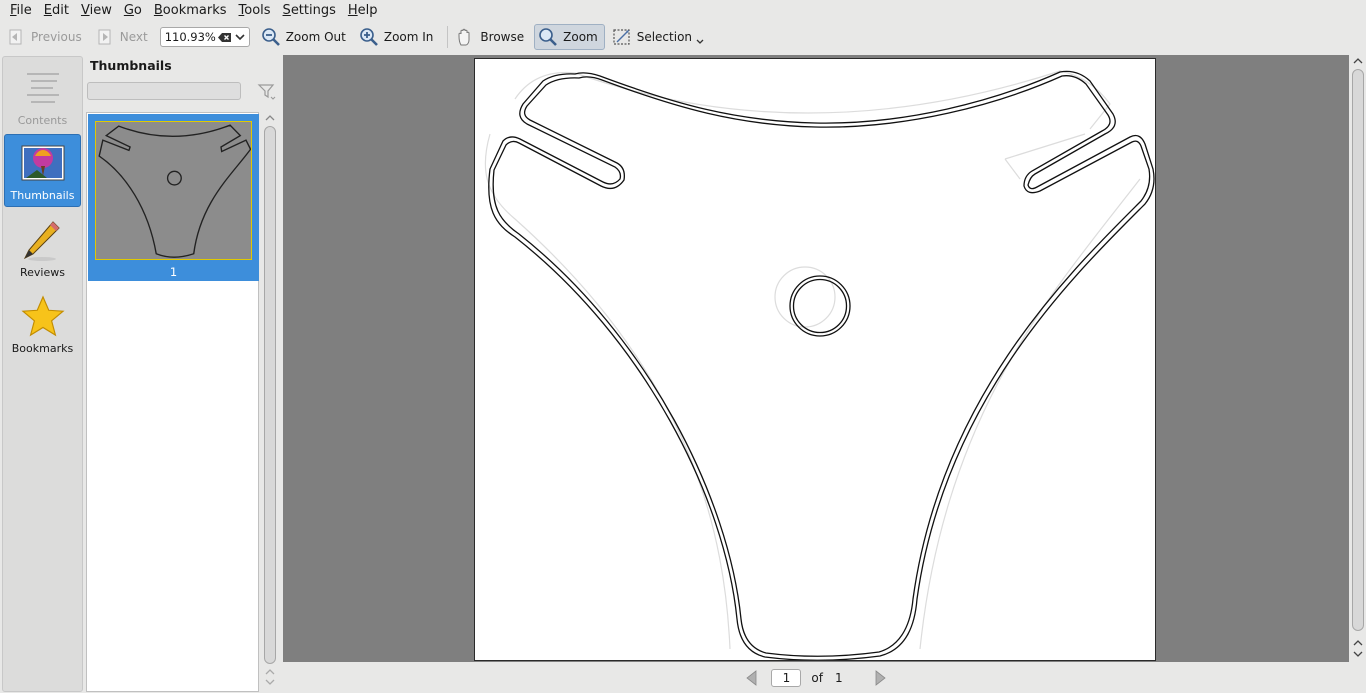 Image resolution: width=1366 pixels, height=693 pixels. Describe the element at coordinates (42, 374) in the screenshot. I see `side-tab-bar: Contents Thumbnails Reviews Bookmarks` at that location.